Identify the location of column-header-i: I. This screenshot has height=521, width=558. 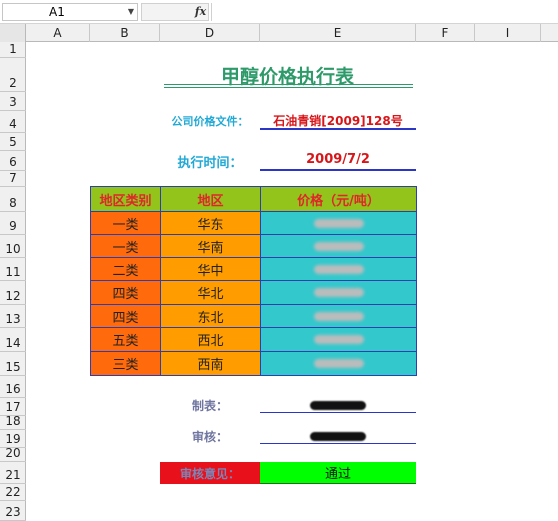
(508, 33).